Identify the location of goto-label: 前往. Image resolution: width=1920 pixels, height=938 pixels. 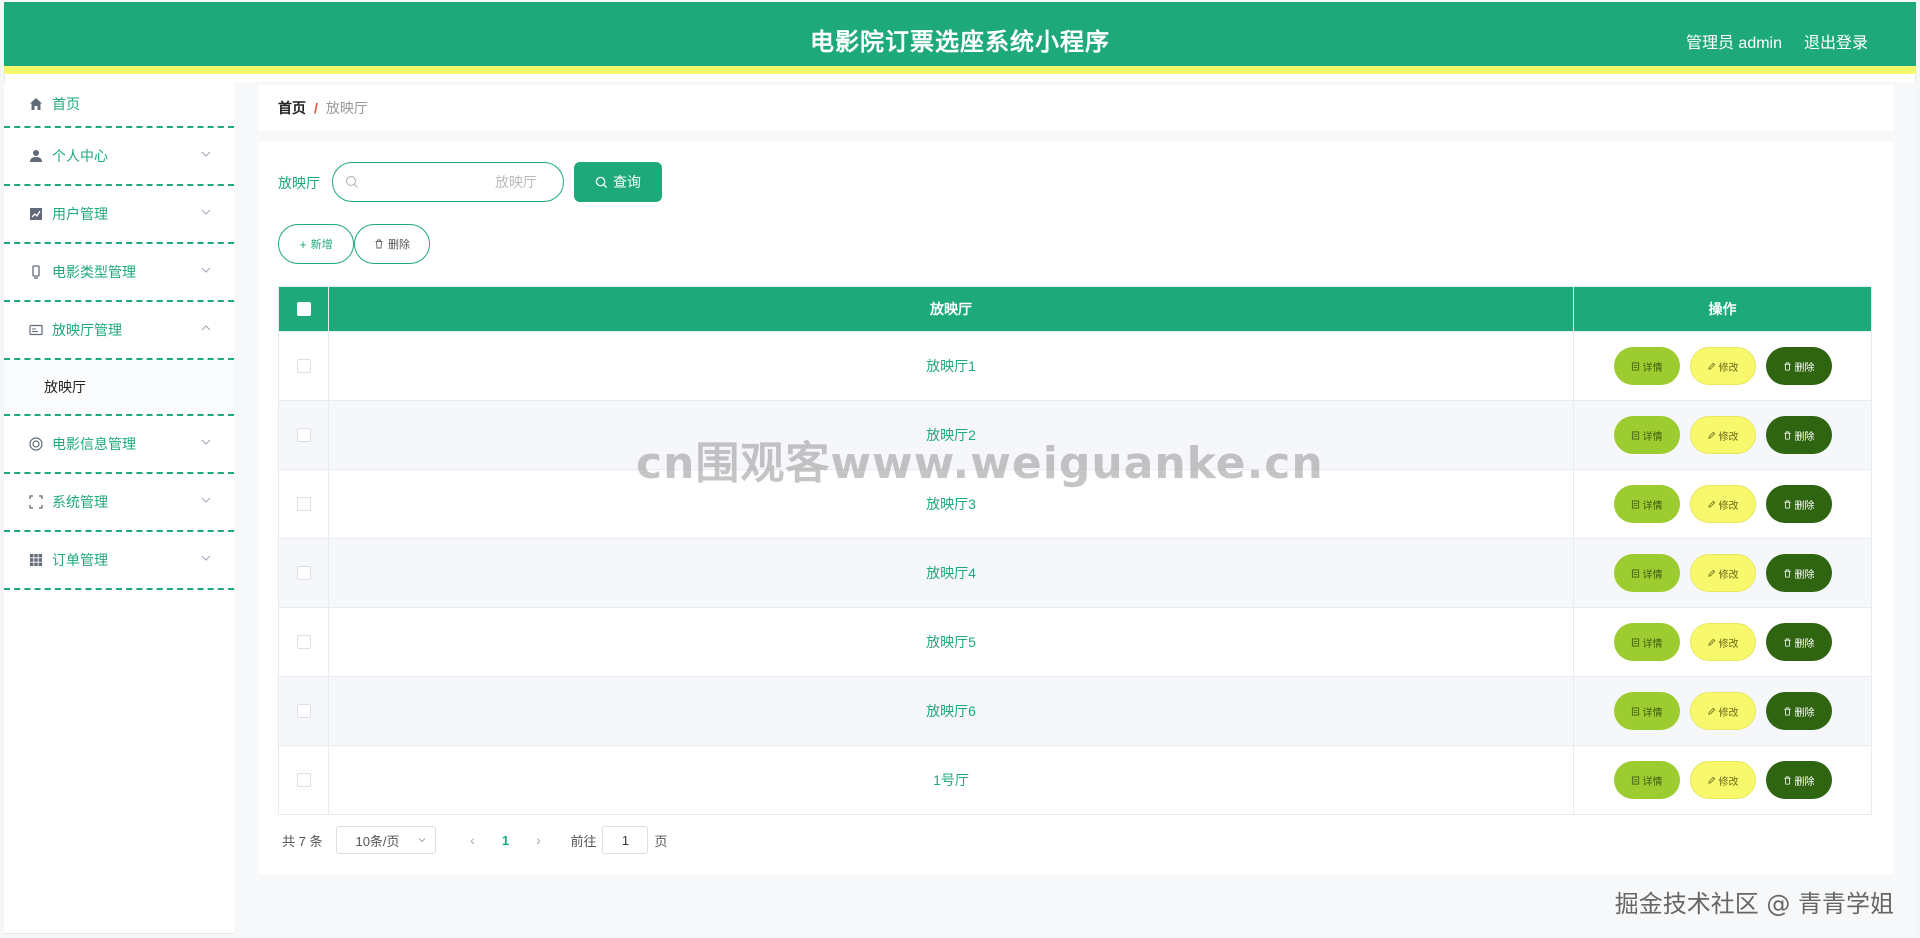
(583, 841).